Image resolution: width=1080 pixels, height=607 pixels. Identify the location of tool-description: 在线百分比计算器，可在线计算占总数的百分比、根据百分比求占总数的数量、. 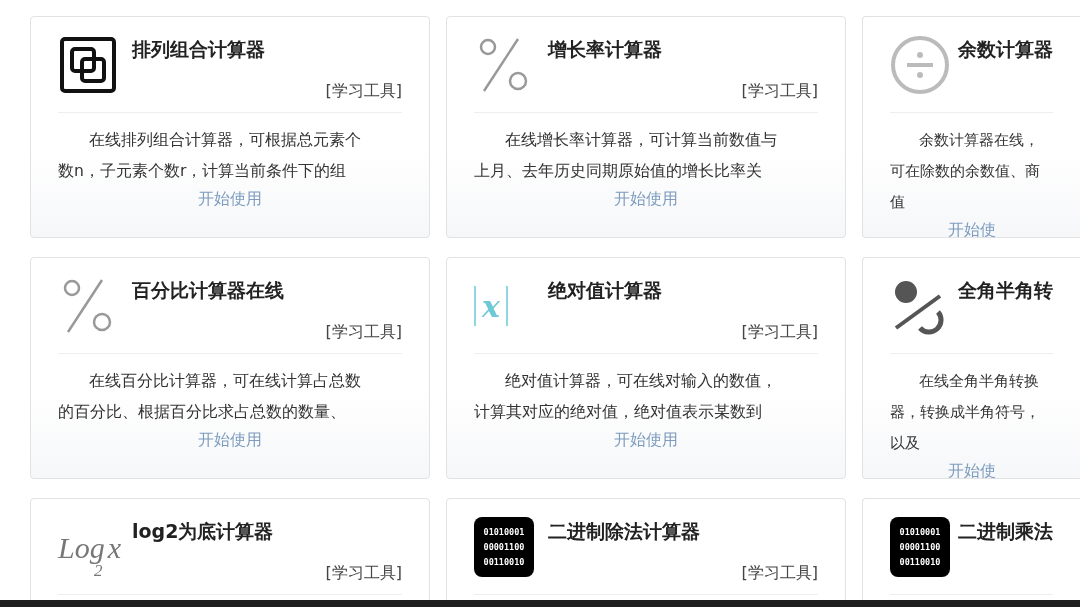
(210, 397).